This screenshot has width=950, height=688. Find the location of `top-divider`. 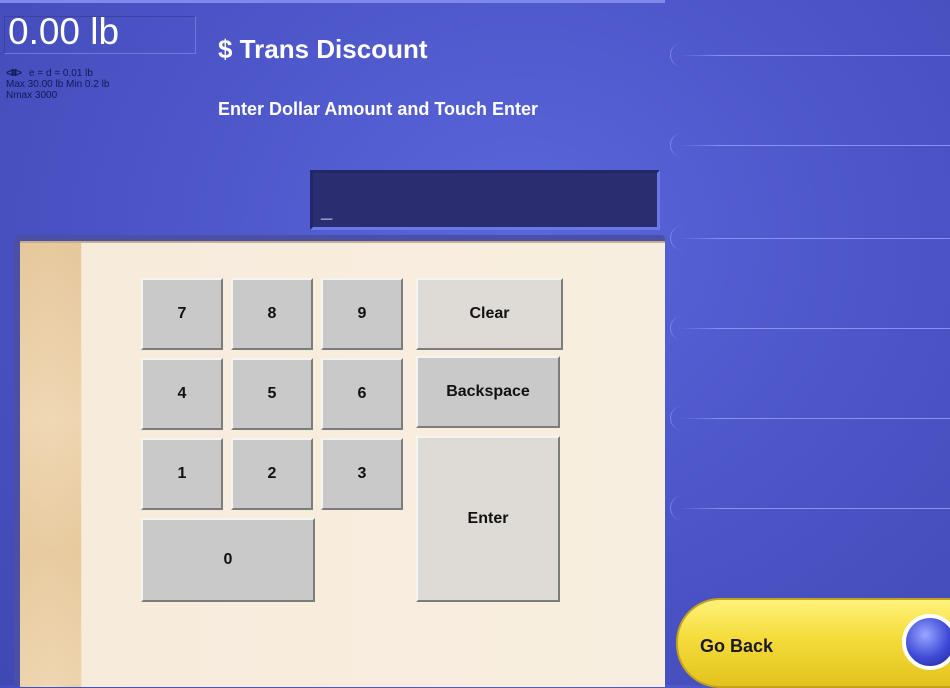

top-divider is located at coordinates (332, 1).